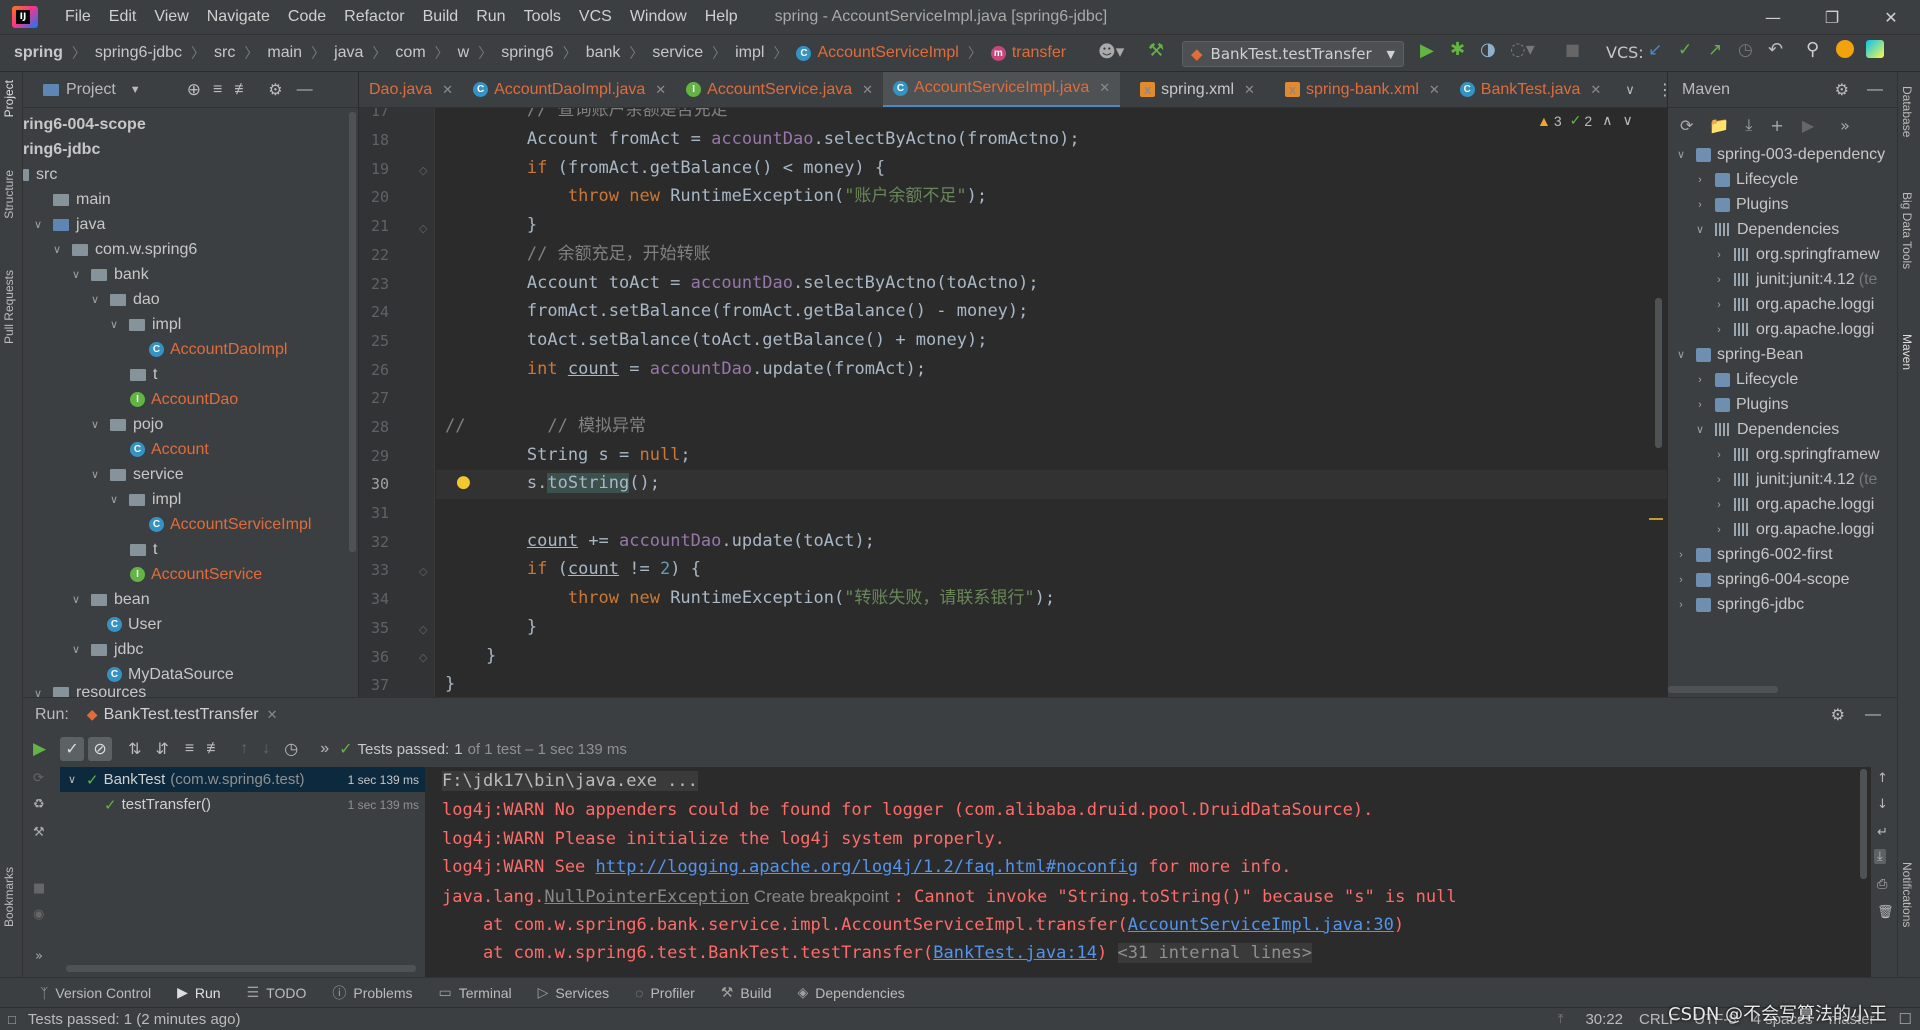  Describe the element at coordinates (1531, 89) in the screenshot. I see `tab-bank-test: C BankTest.java ✕` at that location.